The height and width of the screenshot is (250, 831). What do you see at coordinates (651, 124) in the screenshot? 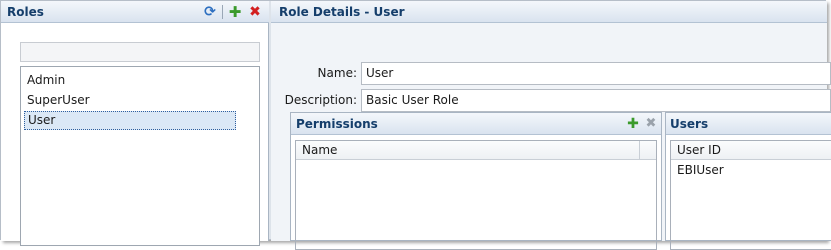
I see `remove-permission-icon: ✖` at bounding box center [651, 124].